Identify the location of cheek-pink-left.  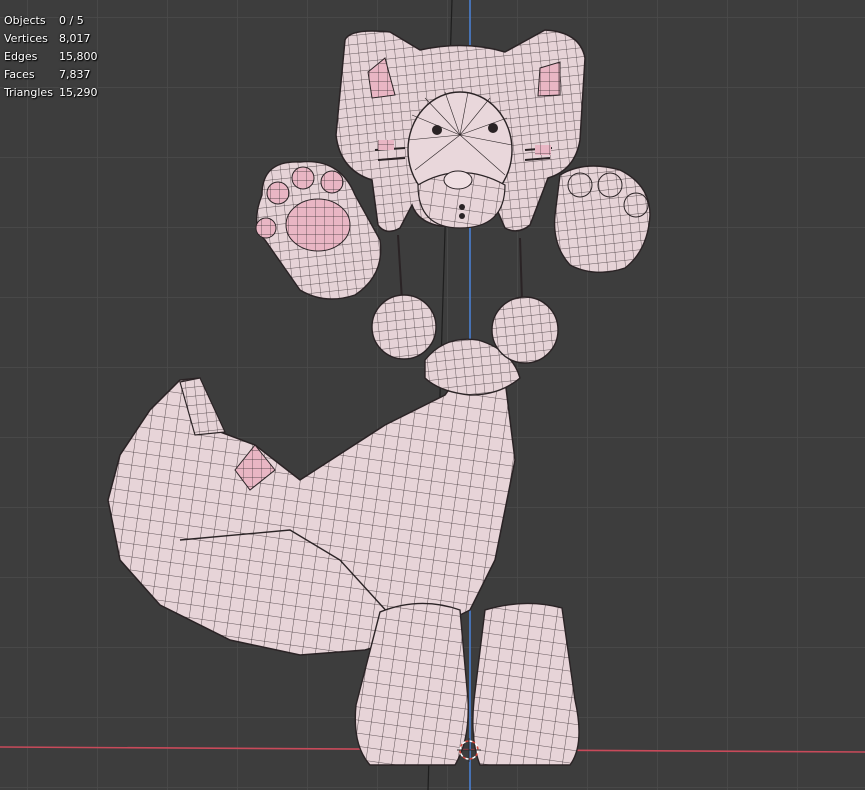
(386, 145).